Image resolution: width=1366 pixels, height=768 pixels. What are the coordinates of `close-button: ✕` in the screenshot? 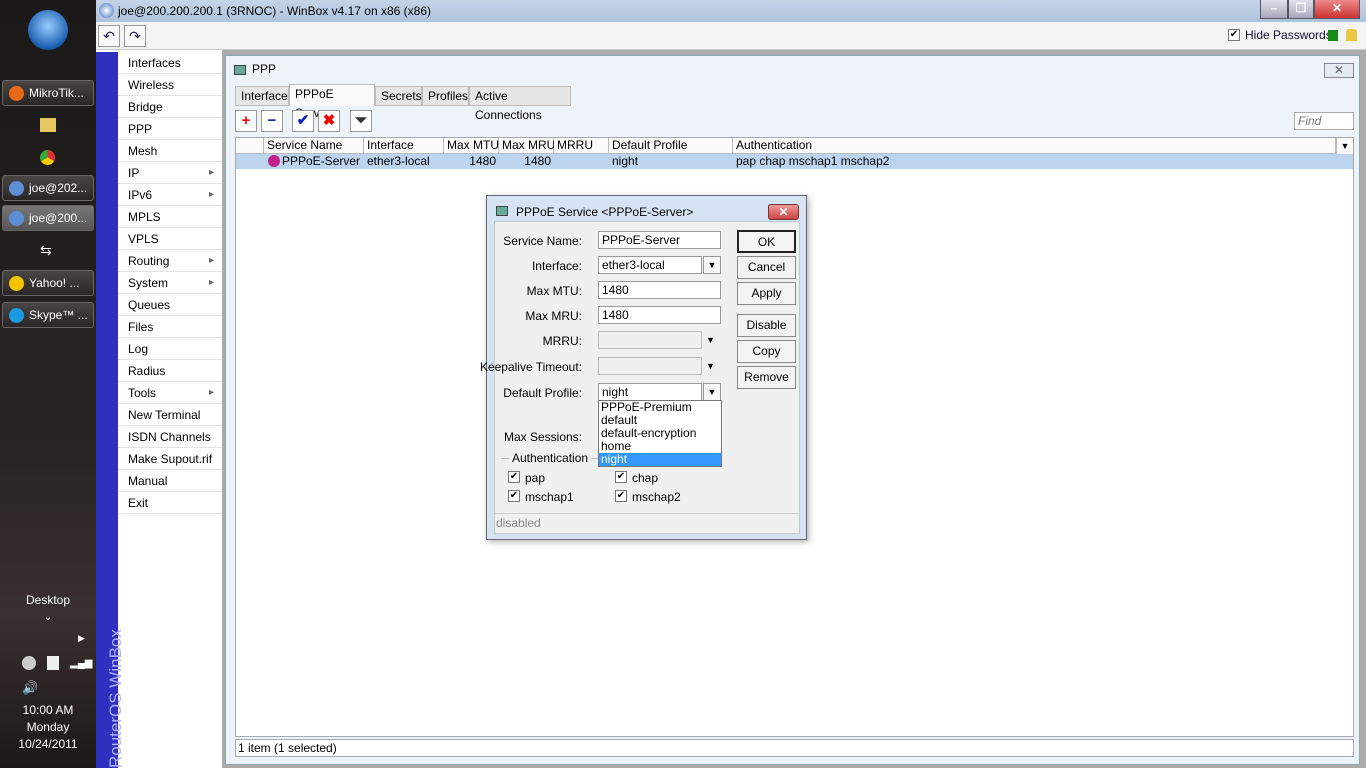 It's located at (1337, 9).